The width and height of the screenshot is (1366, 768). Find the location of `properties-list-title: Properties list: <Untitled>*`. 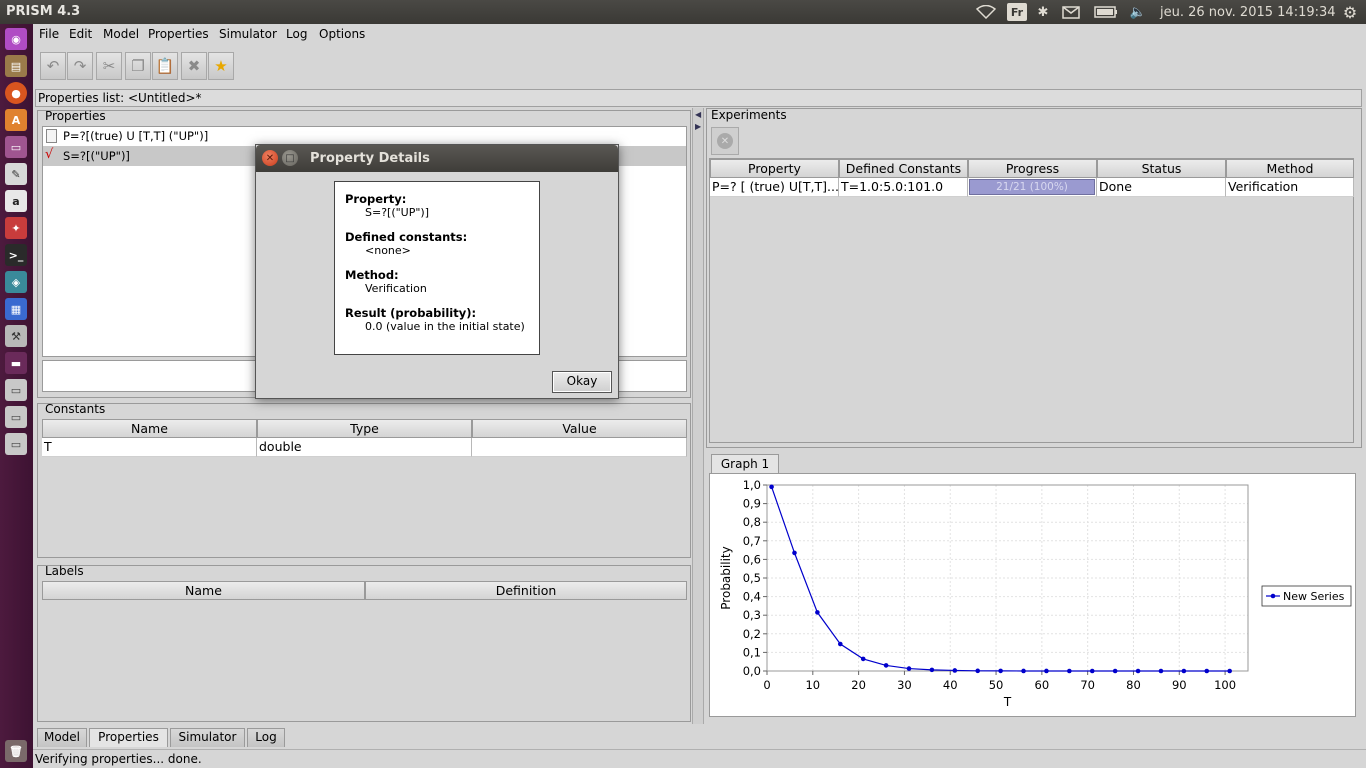

properties-list-title: Properties list: <Untitled>* is located at coordinates (698, 98).